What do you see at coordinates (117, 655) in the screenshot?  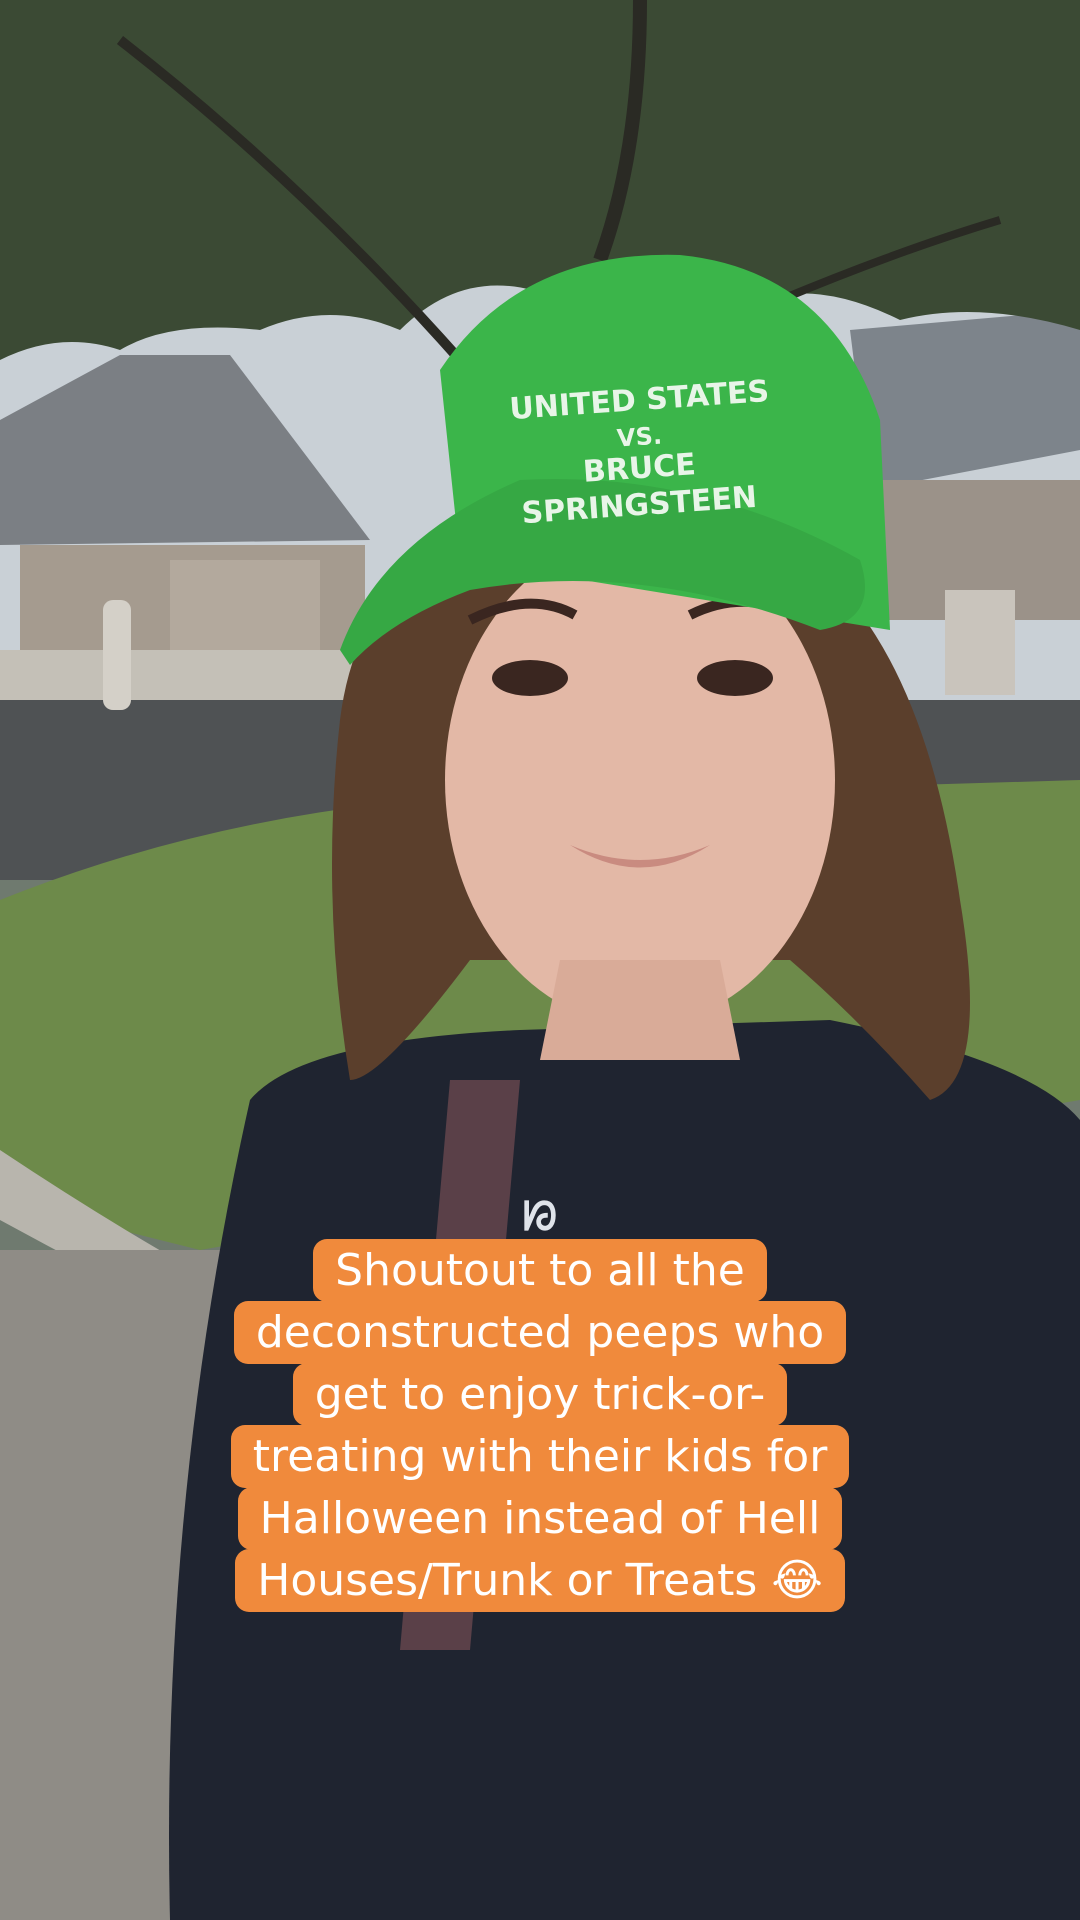 I see `background-person` at bounding box center [117, 655].